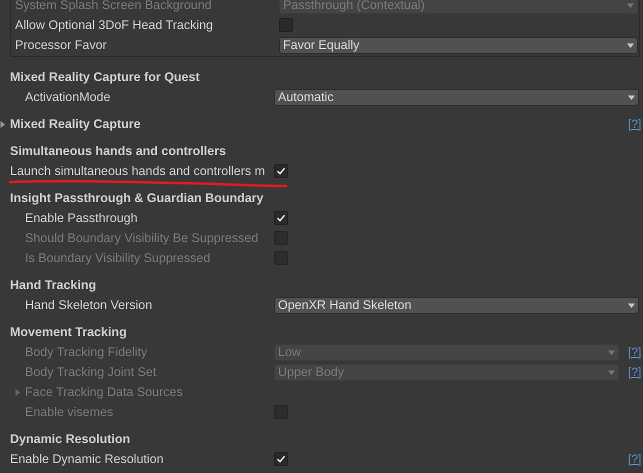  What do you see at coordinates (137, 171) in the screenshot?
I see `field-label: Launch simultaneous hands and controllers m` at bounding box center [137, 171].